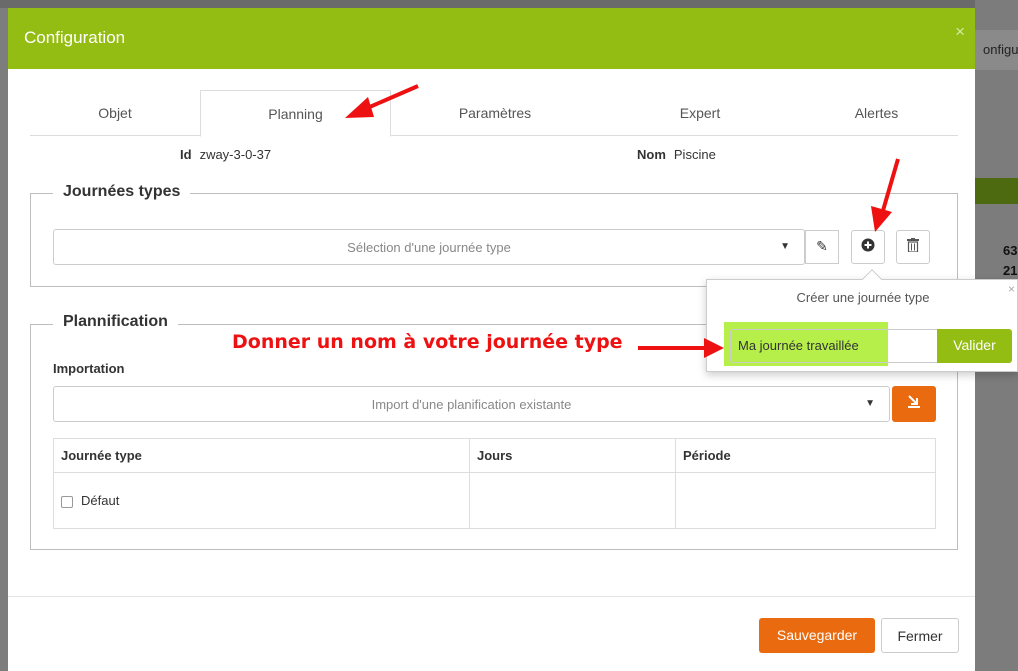 This screenshot has width=1018, height=671. I want to click on plus-circle-icon, so click(868, 245).